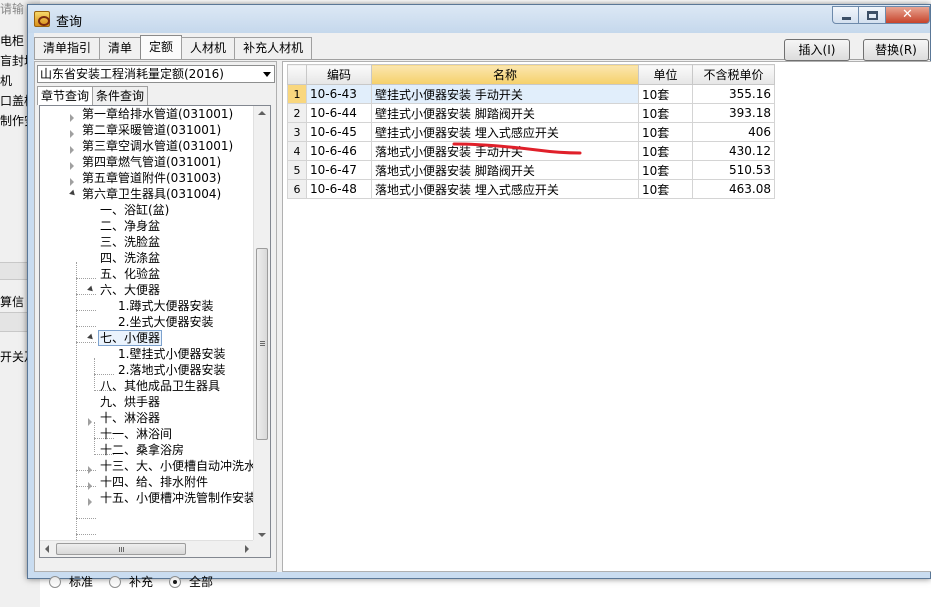  What do you see at coordinates (130, 402) in the screenshot?
I see `tree-item-section: 九、烘手器` at bounding box center [130, 402].